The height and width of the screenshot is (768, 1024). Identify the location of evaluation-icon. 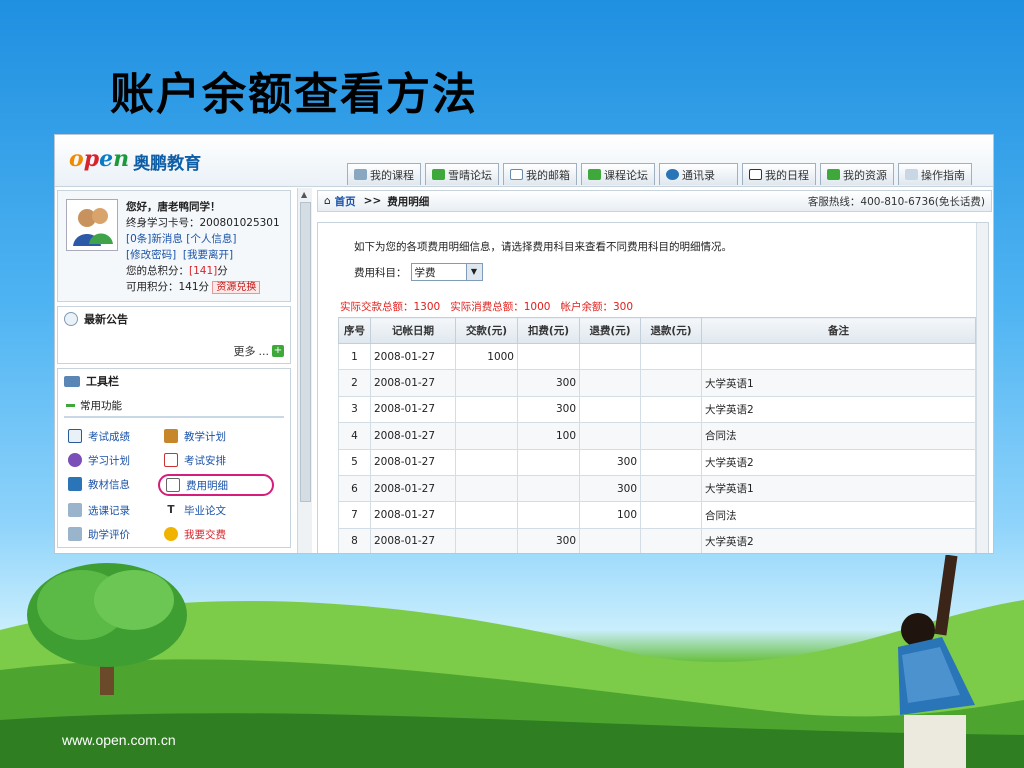
(75, 534).